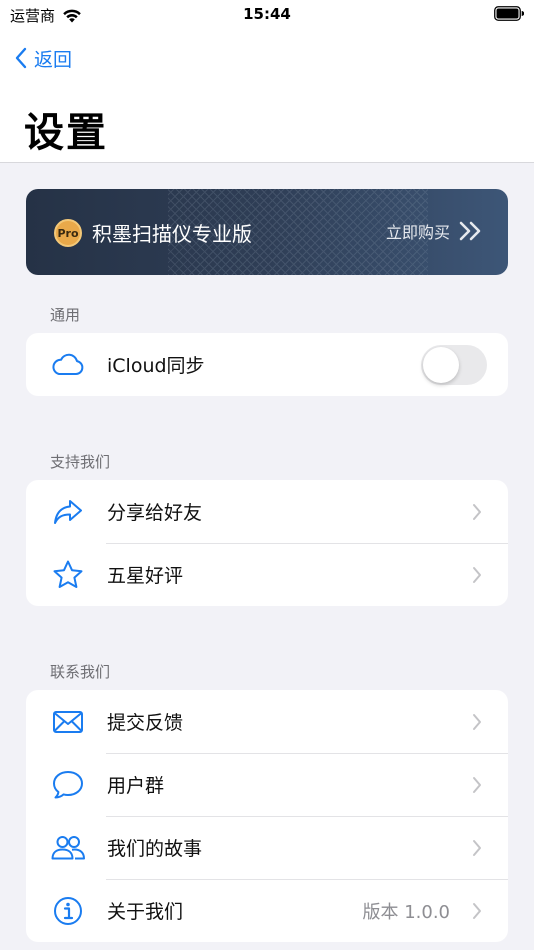 Image resolution: width=534 pixels, height=950 pixels. What do you see at coordinates (155, 513) in the screenshot?
I see `share-label: 分享给好友` at bounding box center [155, 513].